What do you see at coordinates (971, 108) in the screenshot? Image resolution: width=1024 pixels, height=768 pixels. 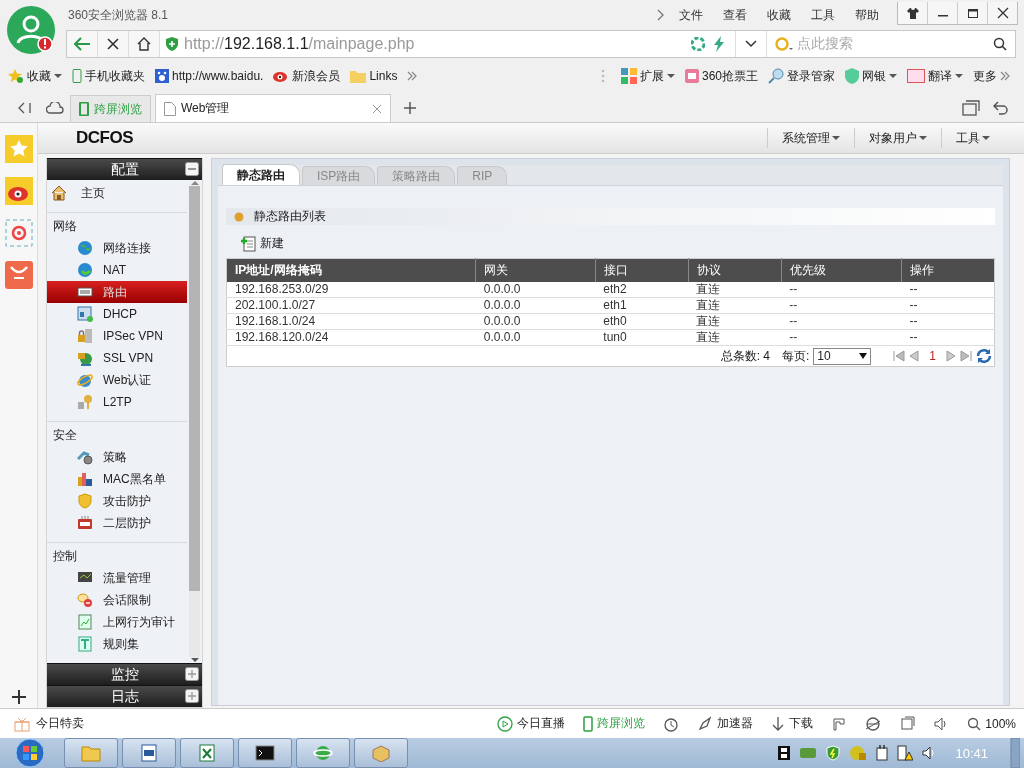 I see `windows-icon` at bounding box center [971, 108].